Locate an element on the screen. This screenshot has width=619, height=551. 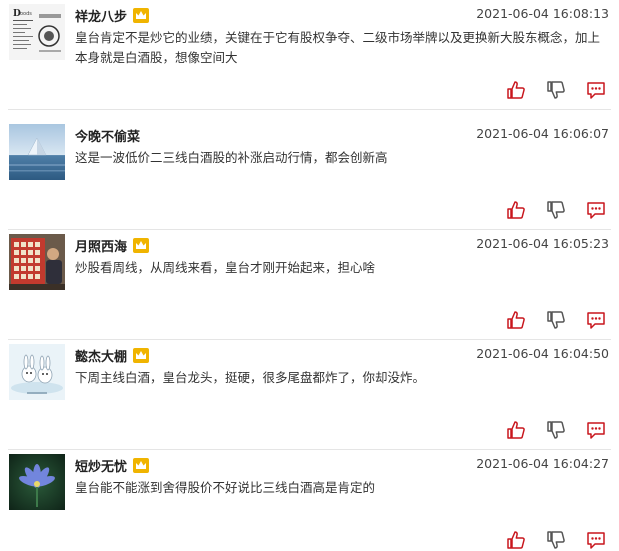
author-row: 懿杰大棚 is located at coordinates (112, 355).